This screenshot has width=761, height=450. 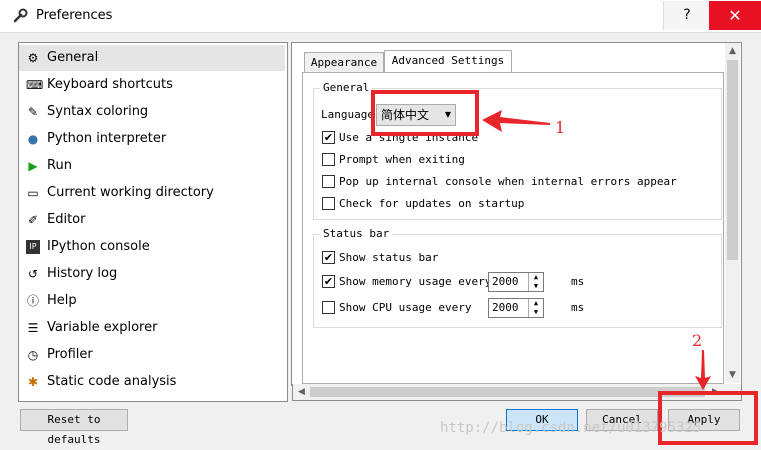 What do you see at coordinates (73, 57) in the screenshot?
I see `sidebar-item-label: General` at bounding box center [73, 57].